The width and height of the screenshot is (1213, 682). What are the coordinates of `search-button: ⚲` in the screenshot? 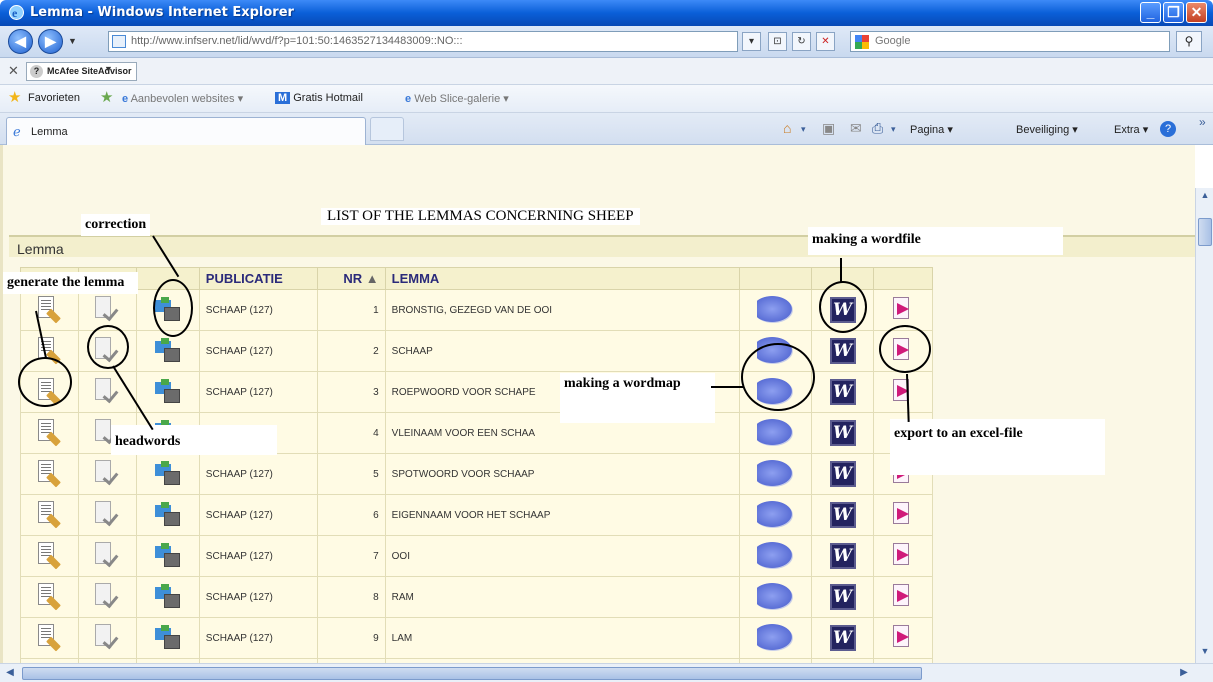 It's located at (1189, 41).